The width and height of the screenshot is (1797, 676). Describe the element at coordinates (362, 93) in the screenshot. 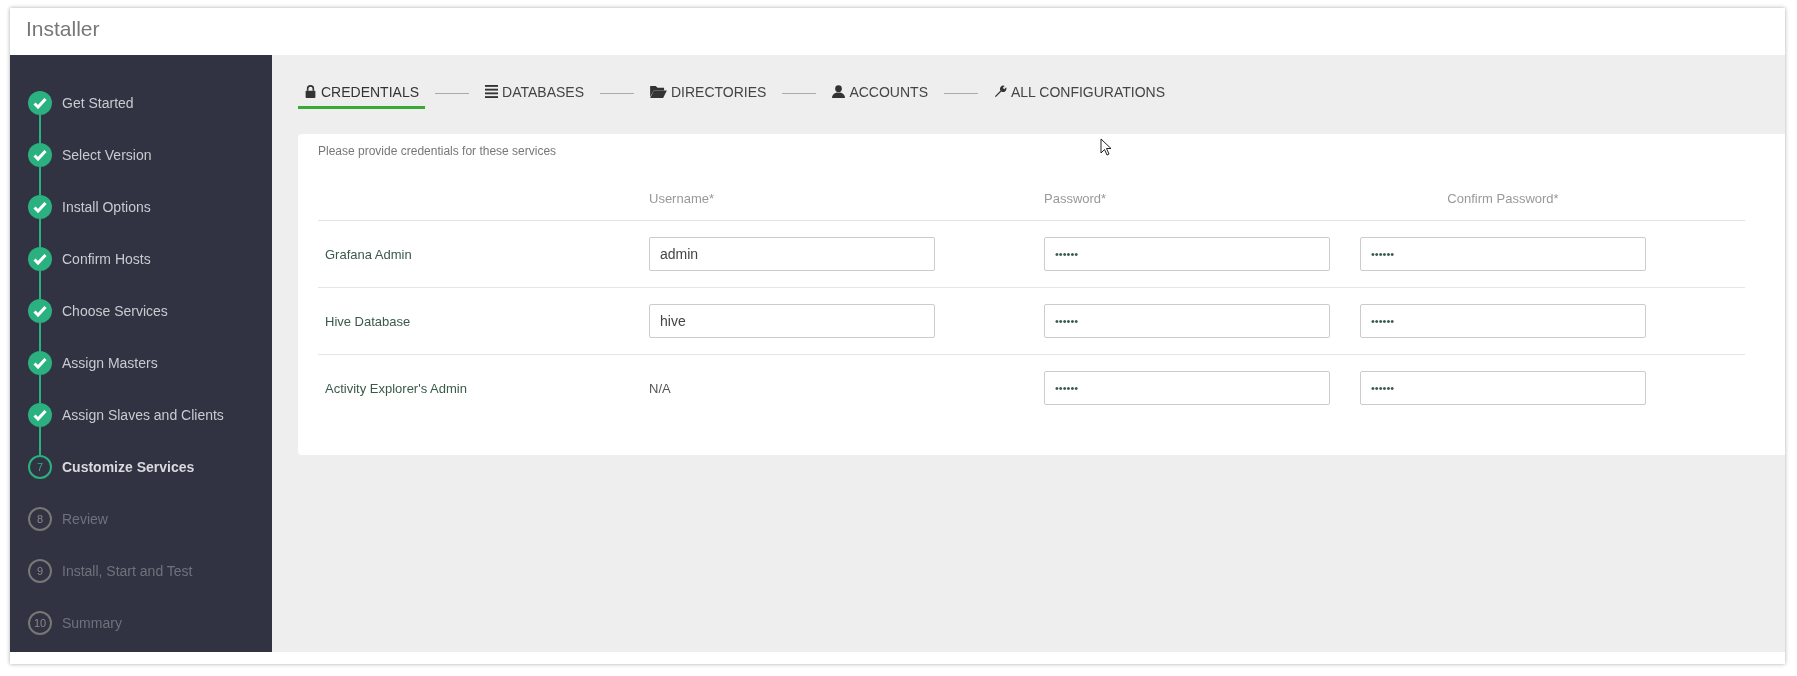

I see `tab: CREDENTIALS` at that location.